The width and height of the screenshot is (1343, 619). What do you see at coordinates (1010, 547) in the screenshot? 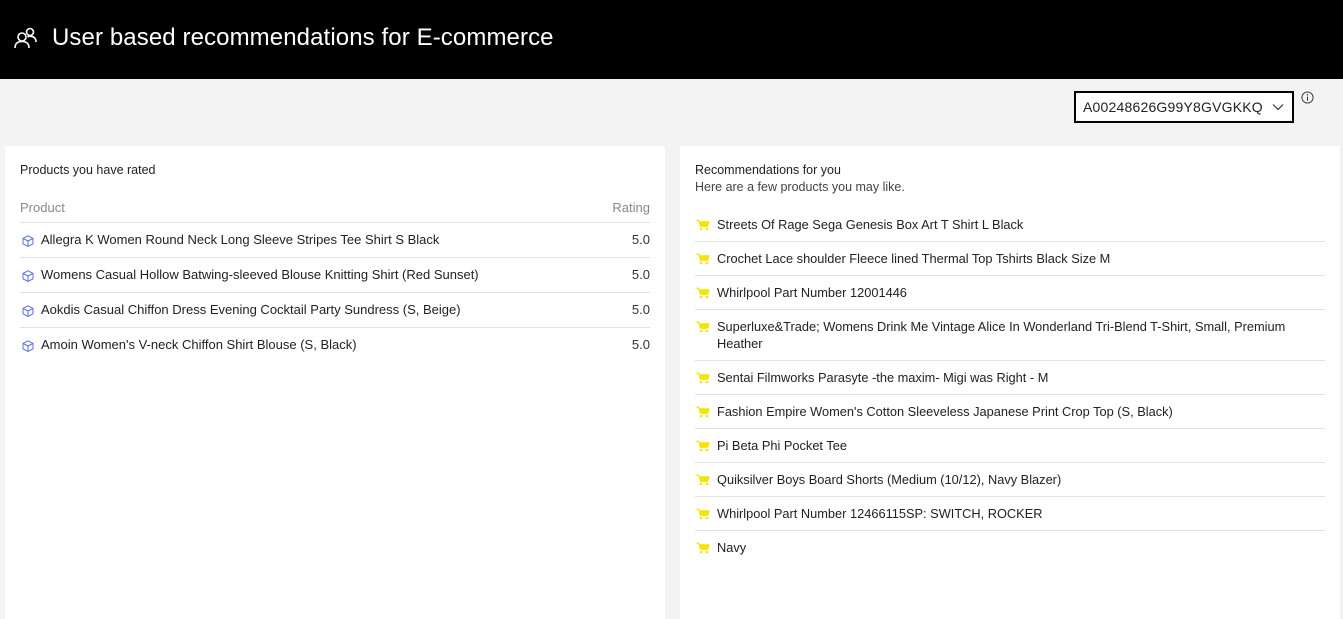
I see `list-item: Navy` at bounding box center [1010, 547].